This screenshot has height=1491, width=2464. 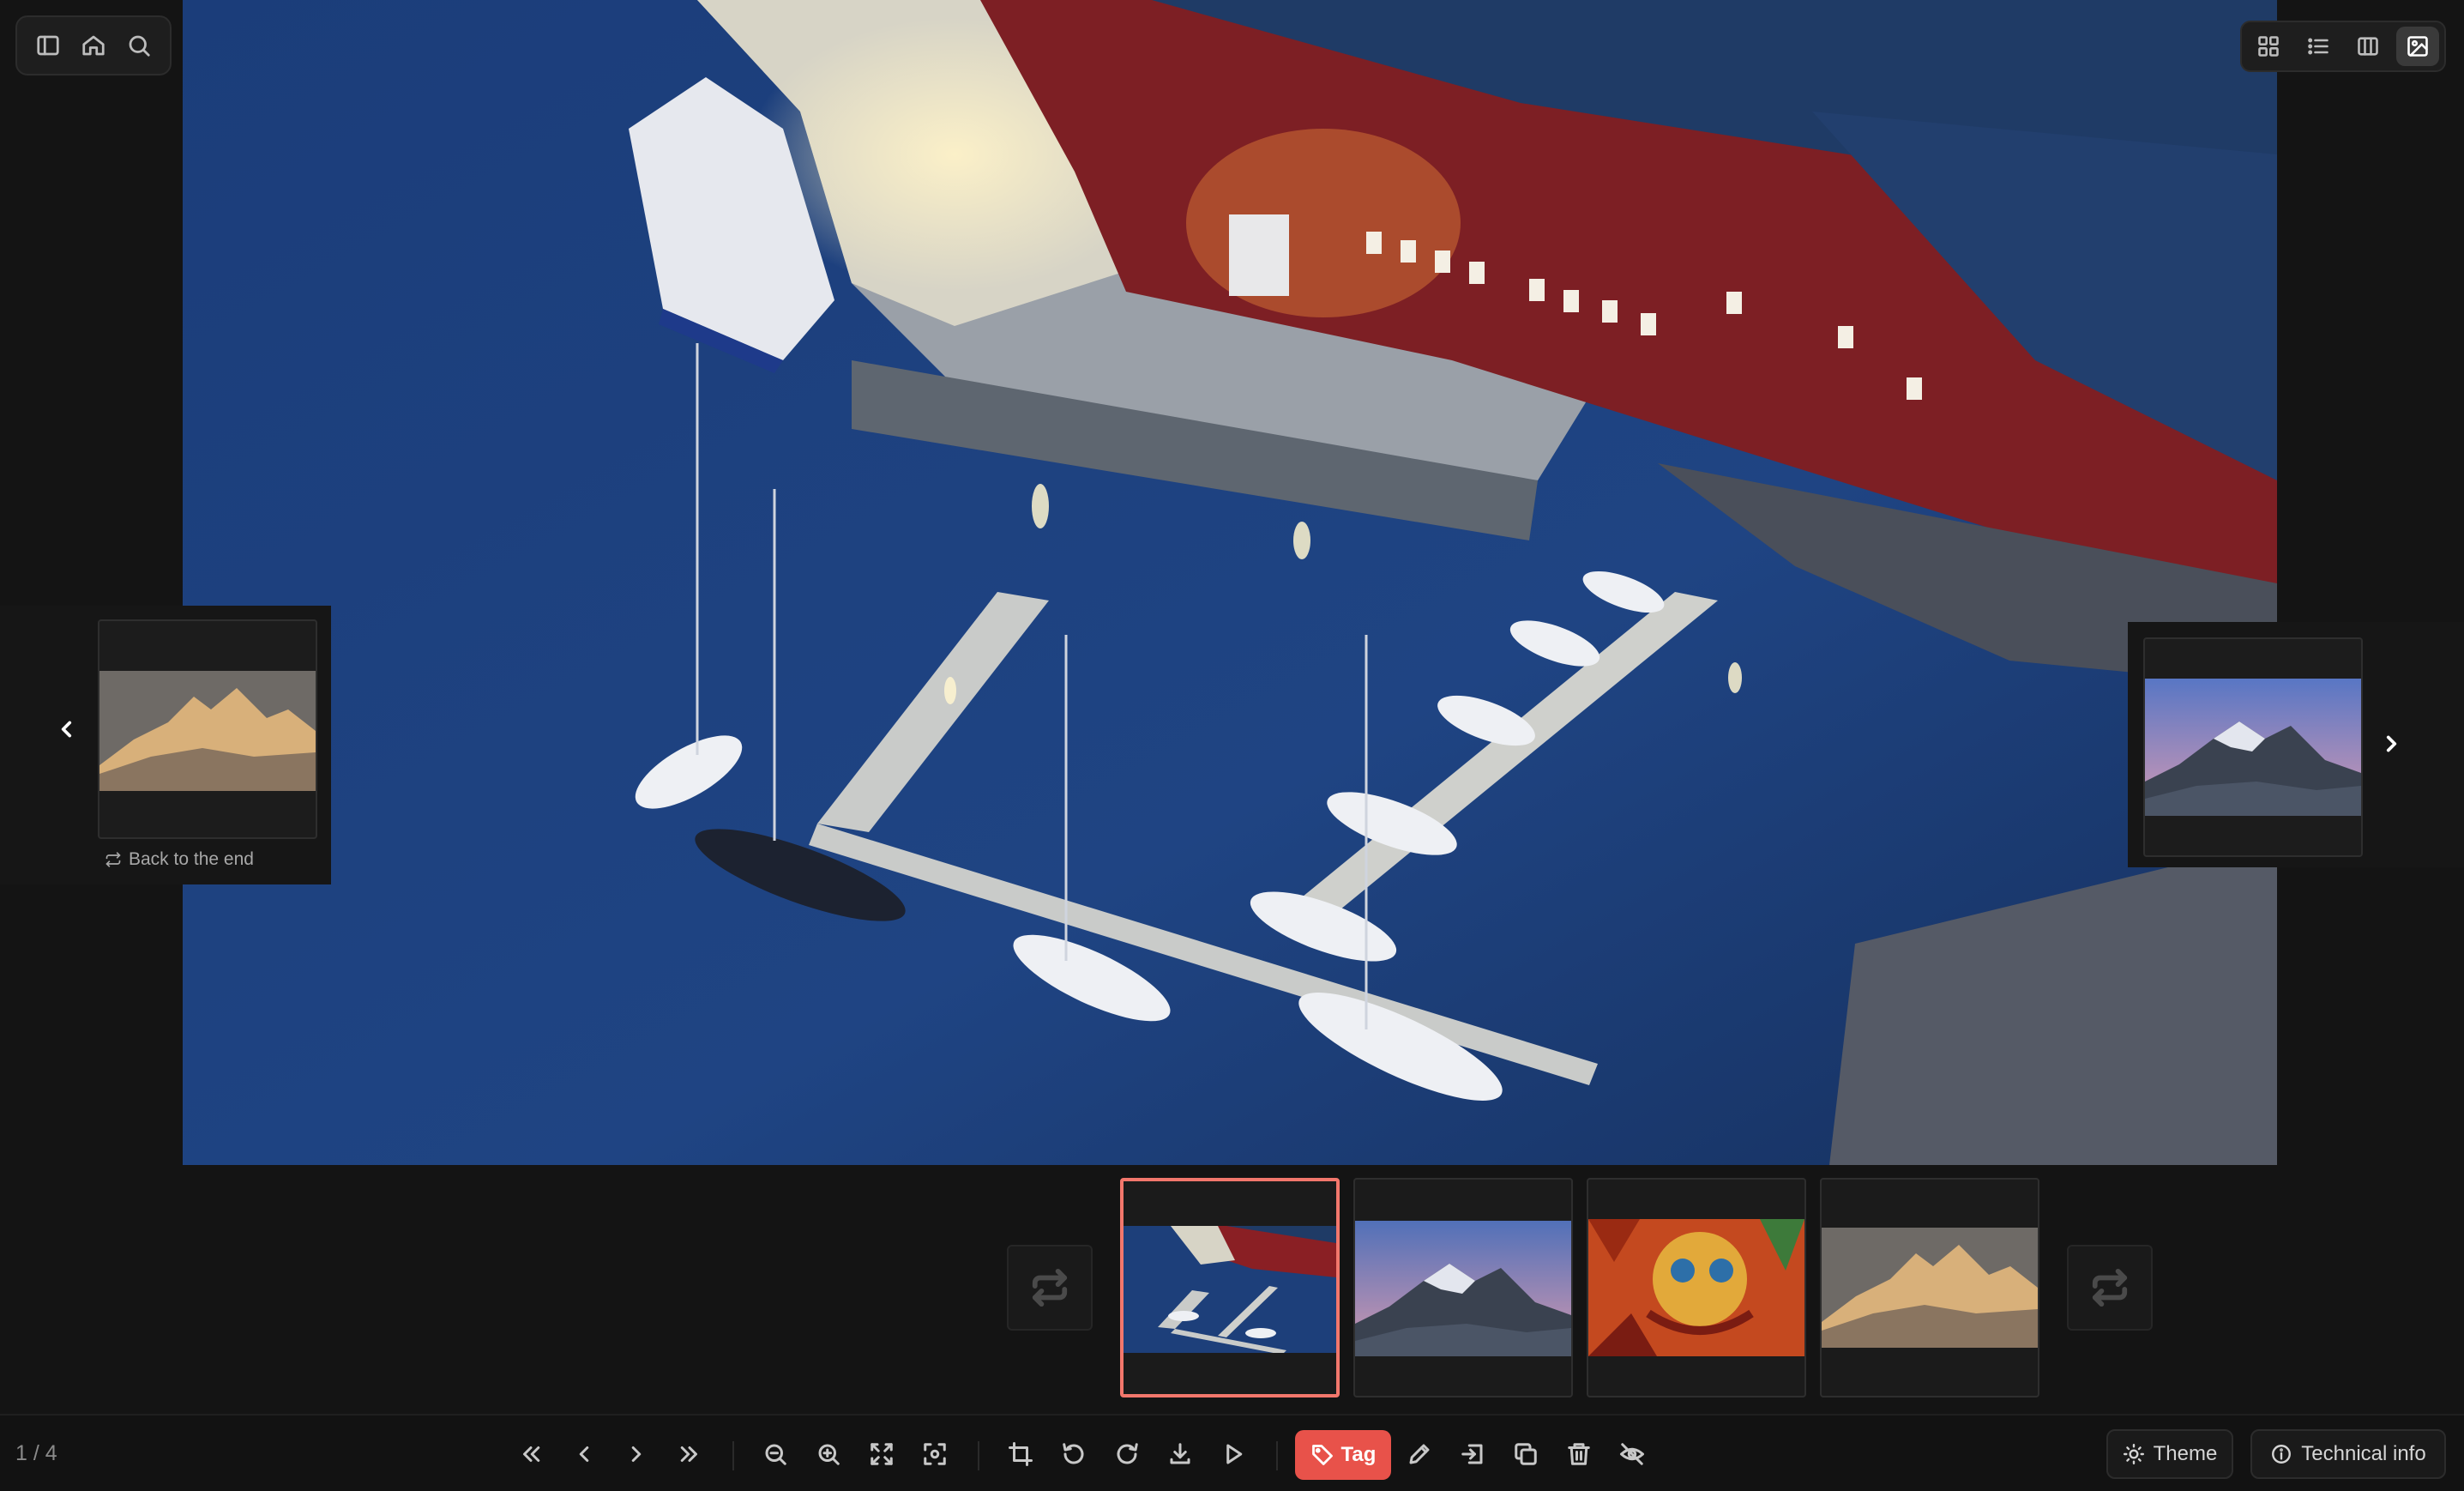 I want to click on previous-image-card, so click(x=207, y=729).